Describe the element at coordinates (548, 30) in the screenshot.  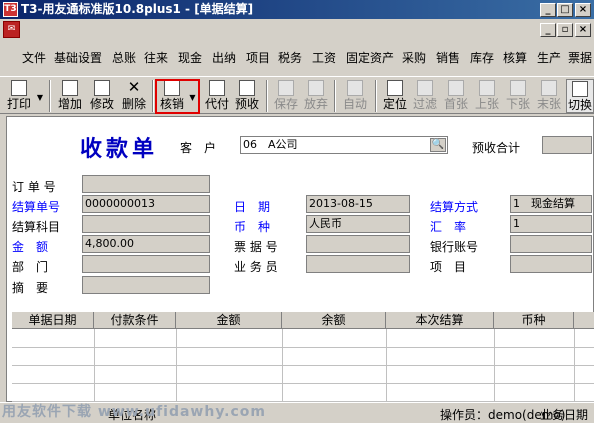
I see `mdi-minimize-button: _` at that location.